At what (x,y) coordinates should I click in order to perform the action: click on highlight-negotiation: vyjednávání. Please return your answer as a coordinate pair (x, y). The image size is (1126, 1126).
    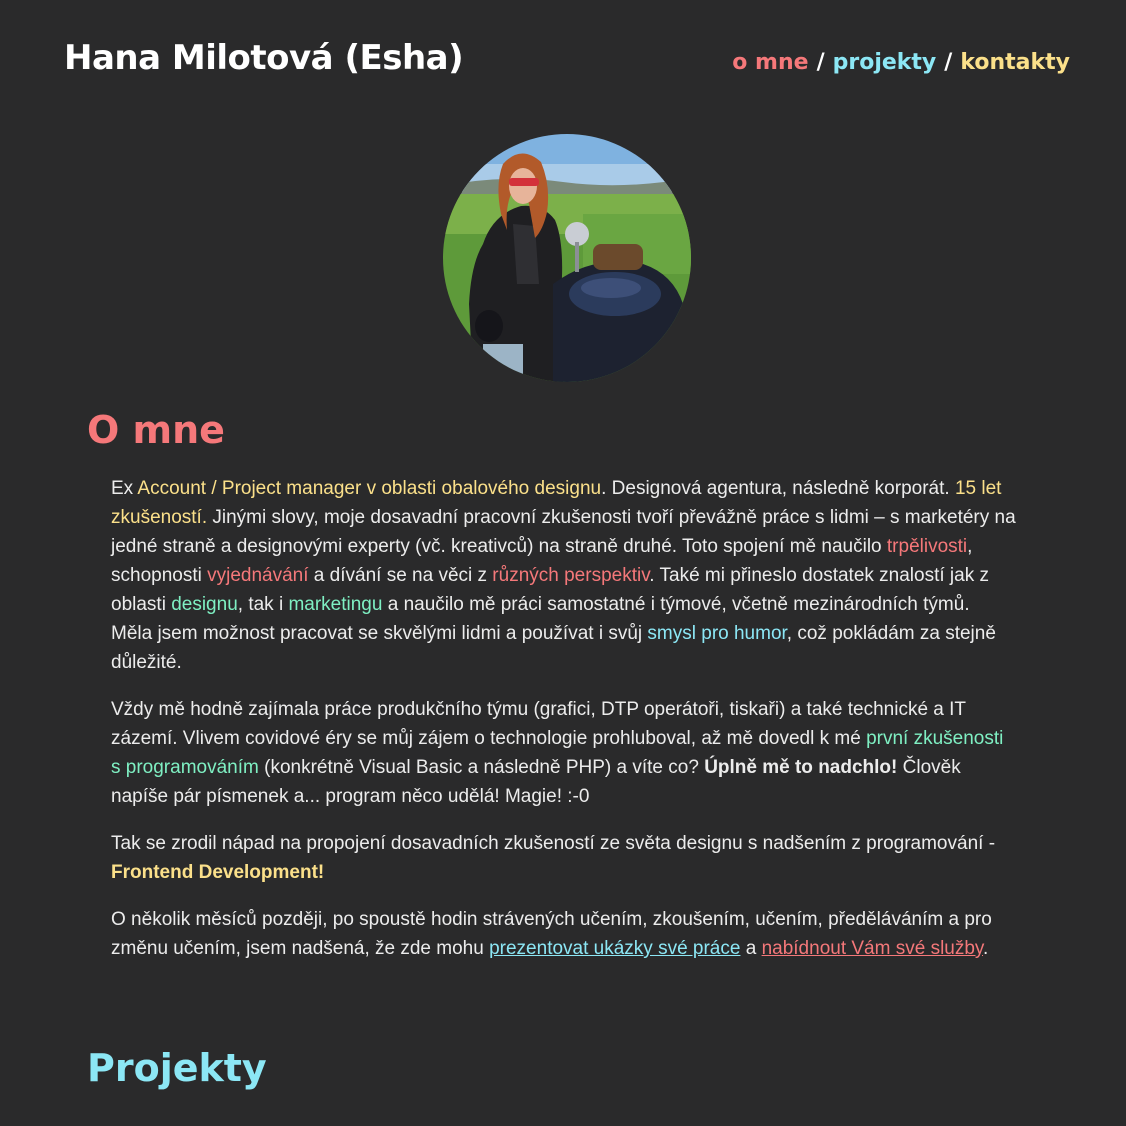
    Looking at the image, I should click on (258, 575).